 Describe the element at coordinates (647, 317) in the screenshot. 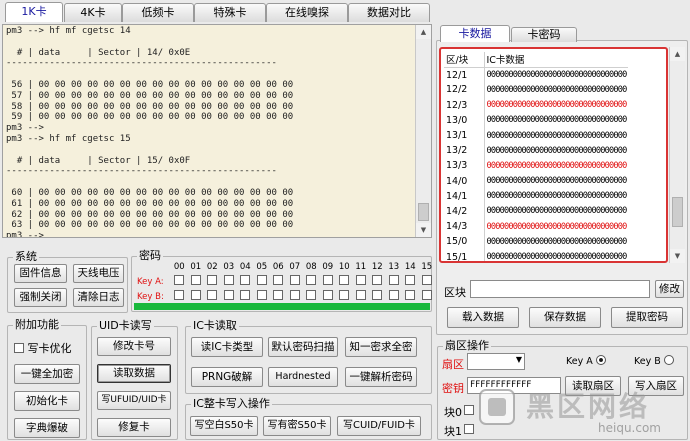

I see `extract-keys-button: 提取密码` at that location.